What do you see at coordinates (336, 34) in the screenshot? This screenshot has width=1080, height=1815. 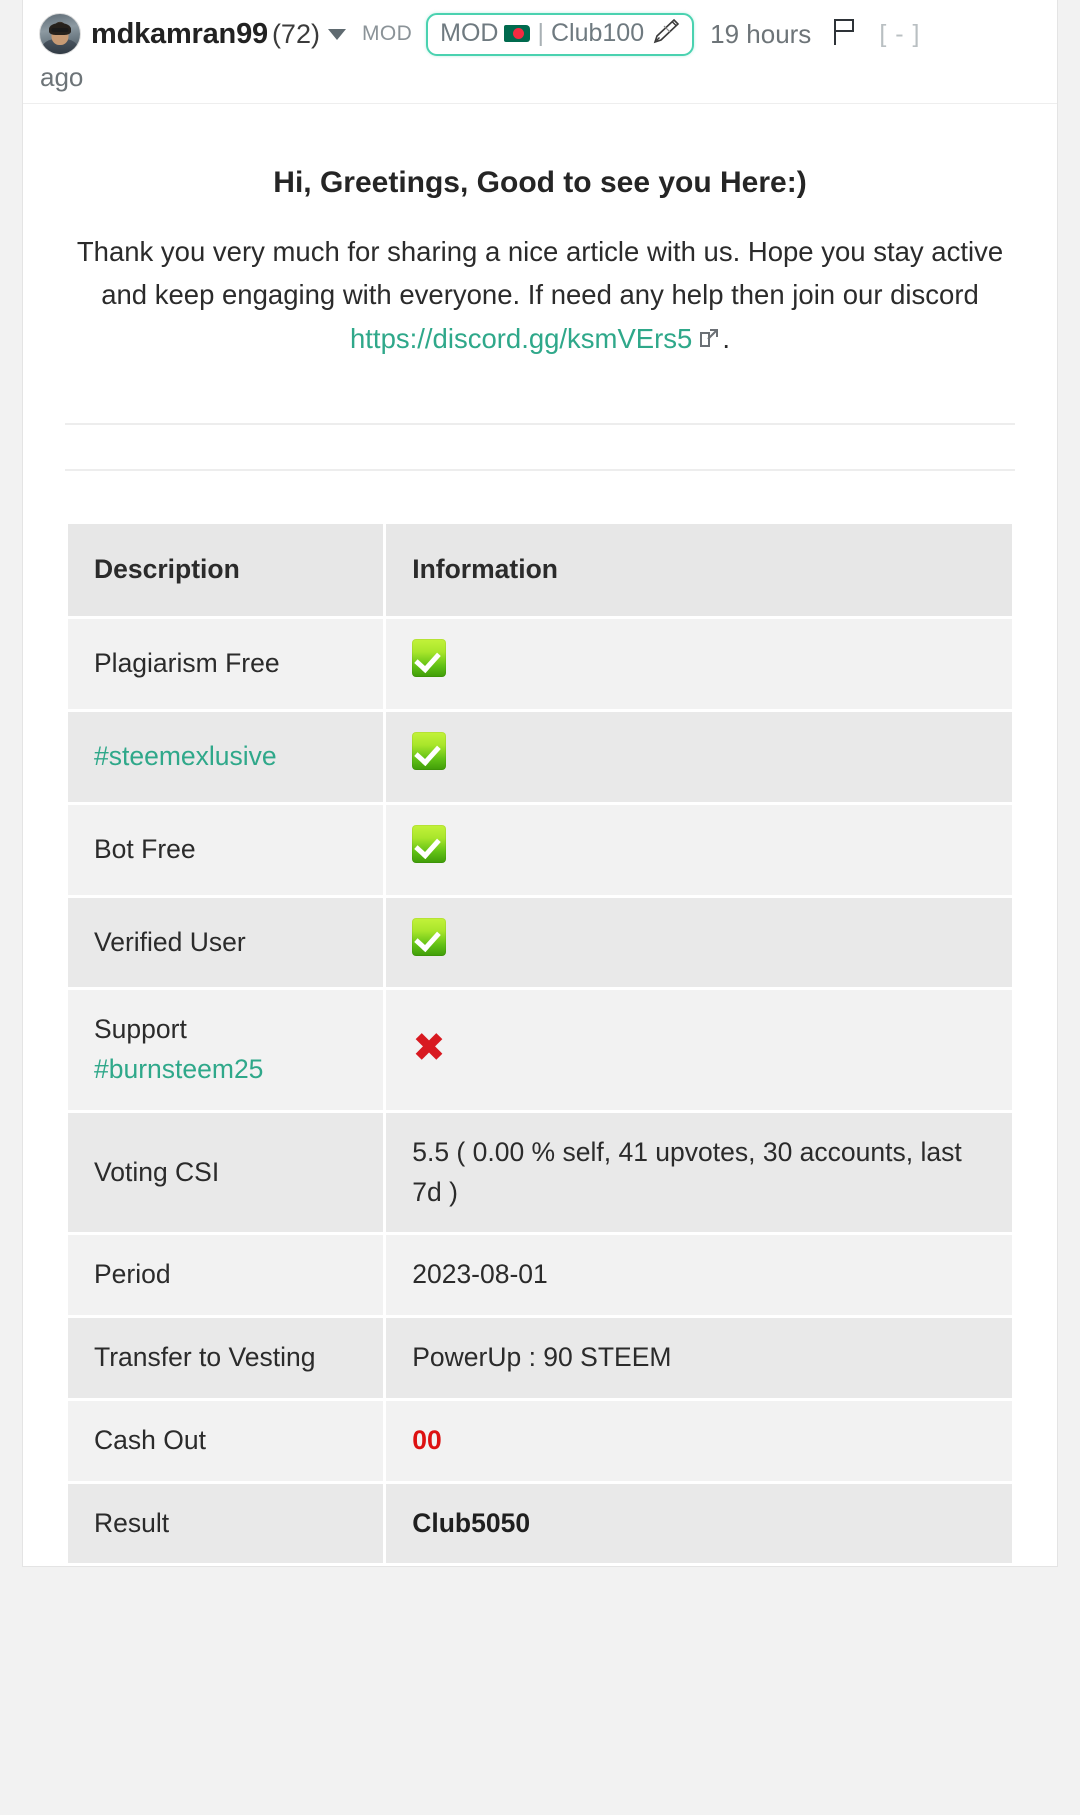 I see `chevron-down-icon` at bounding box center [336, 34].